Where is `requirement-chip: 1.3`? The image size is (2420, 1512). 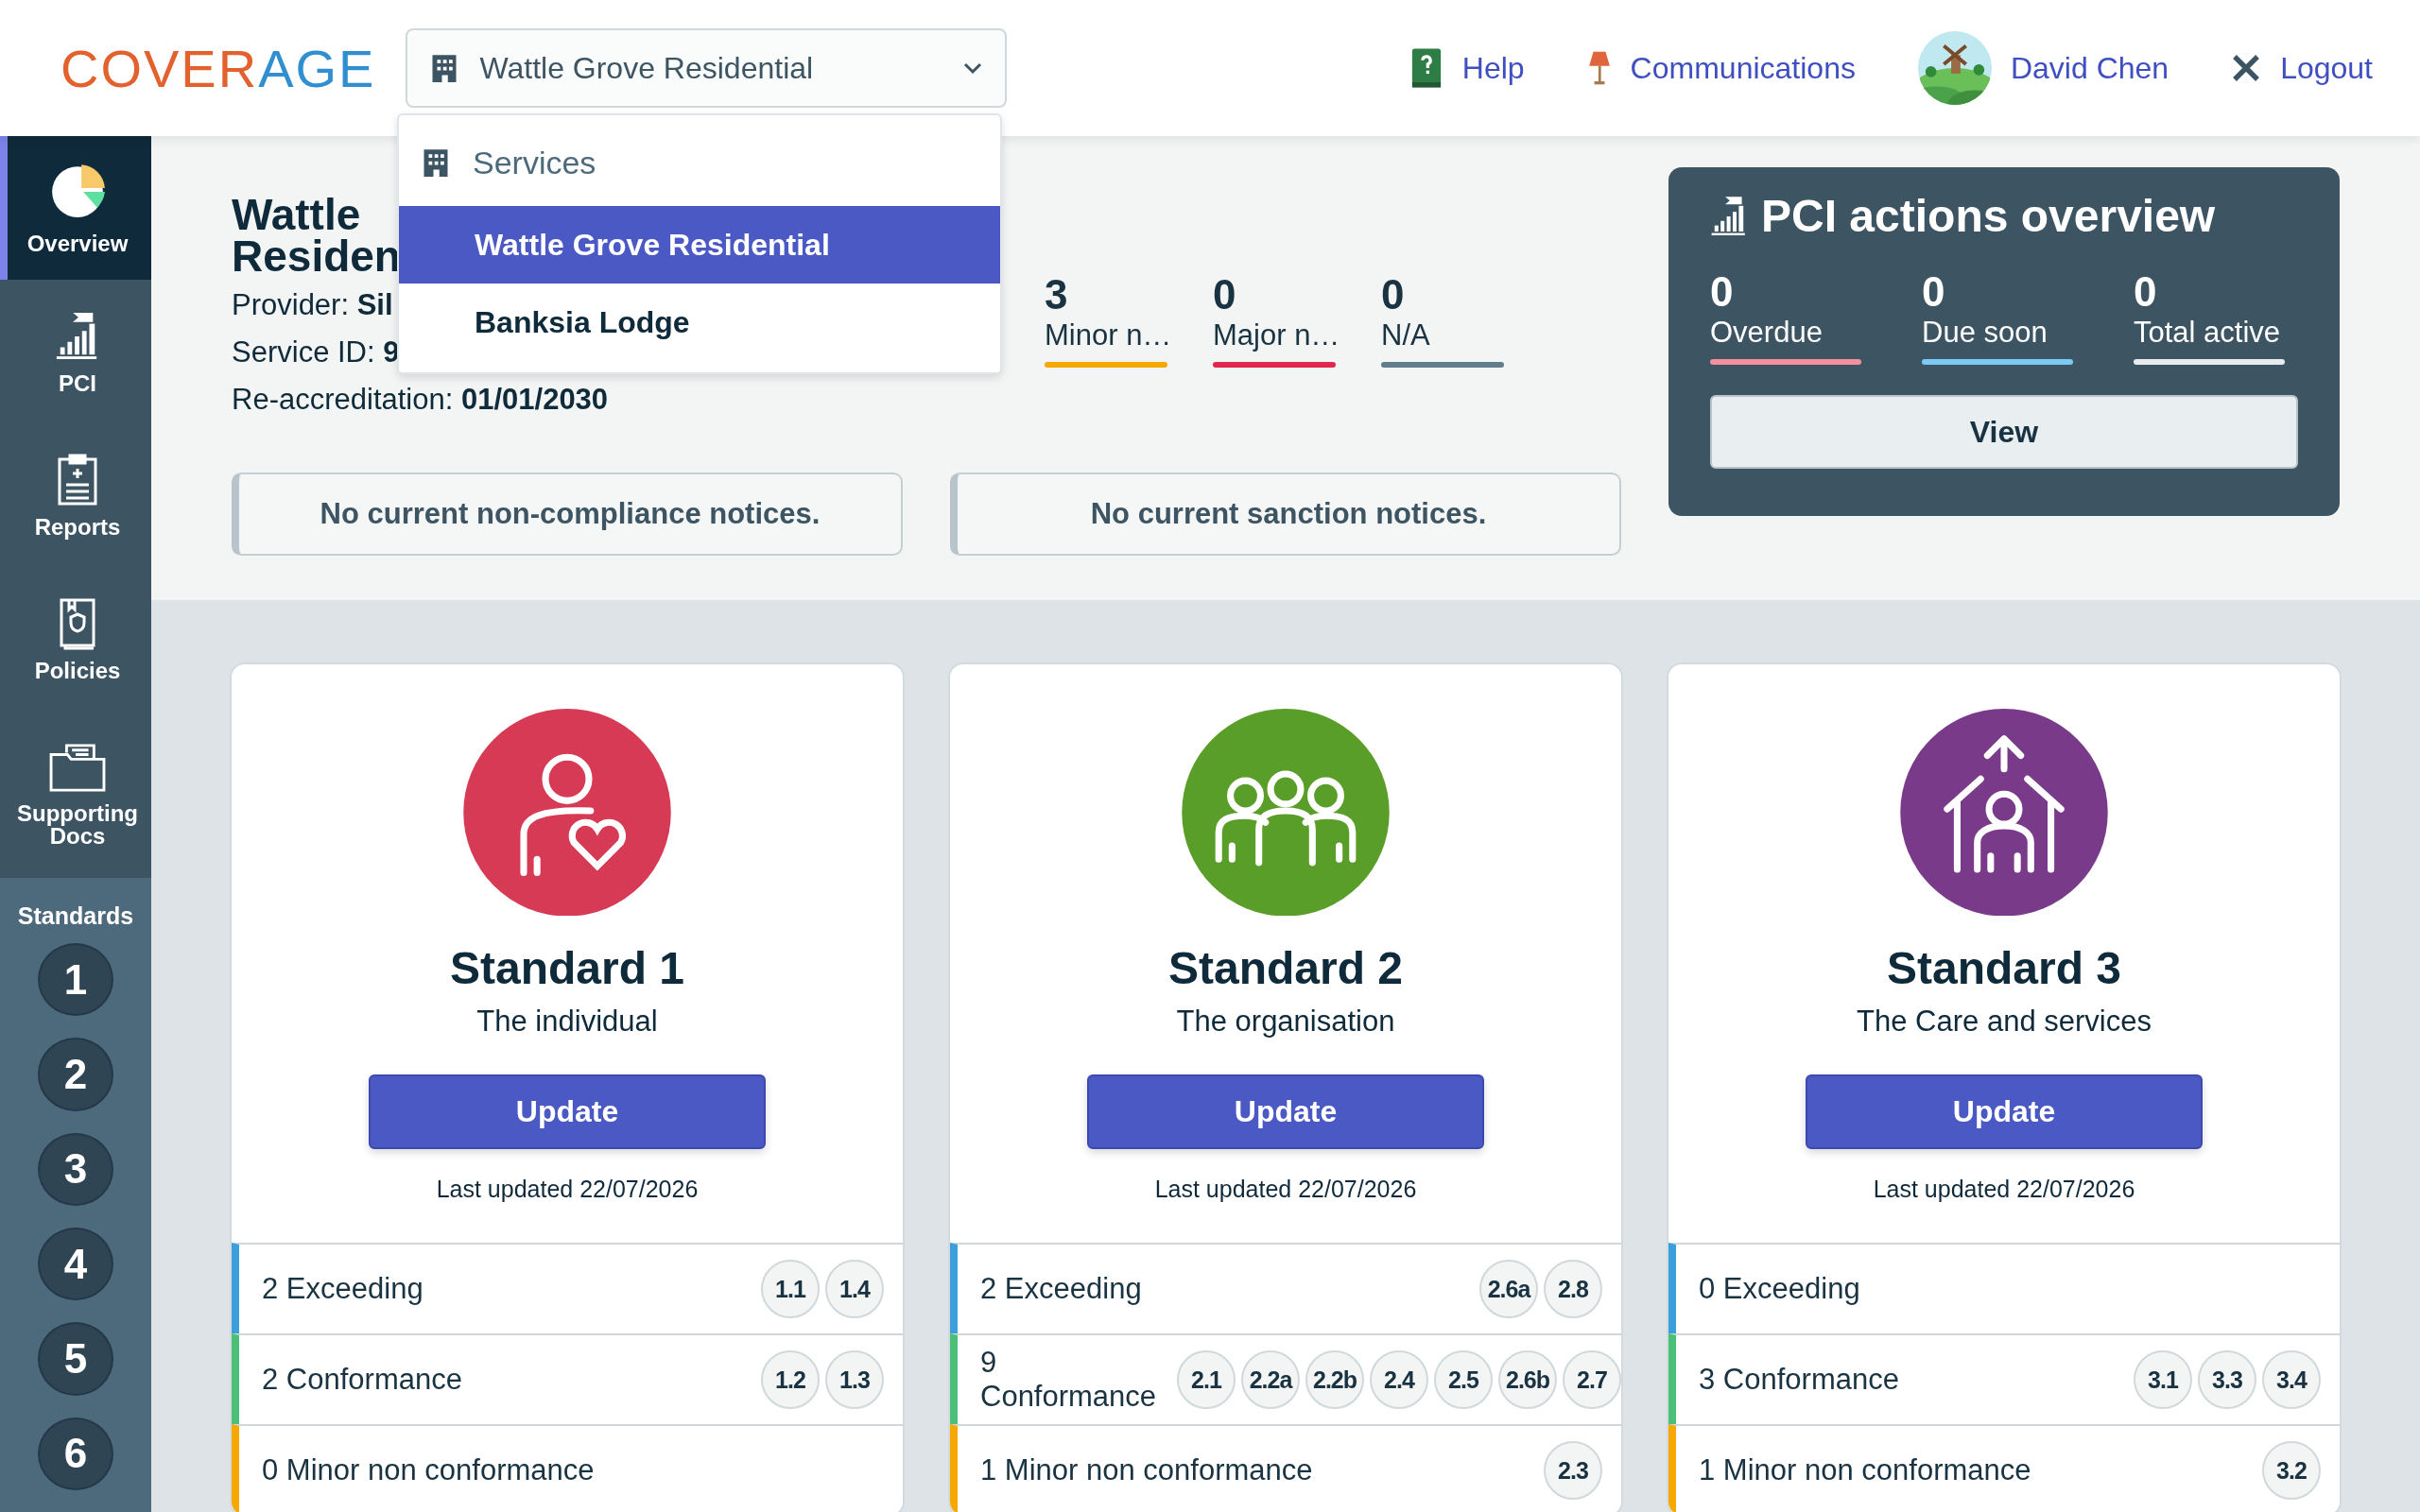 requirement-chip: 1.3 is located at coordinates (854, 1379).